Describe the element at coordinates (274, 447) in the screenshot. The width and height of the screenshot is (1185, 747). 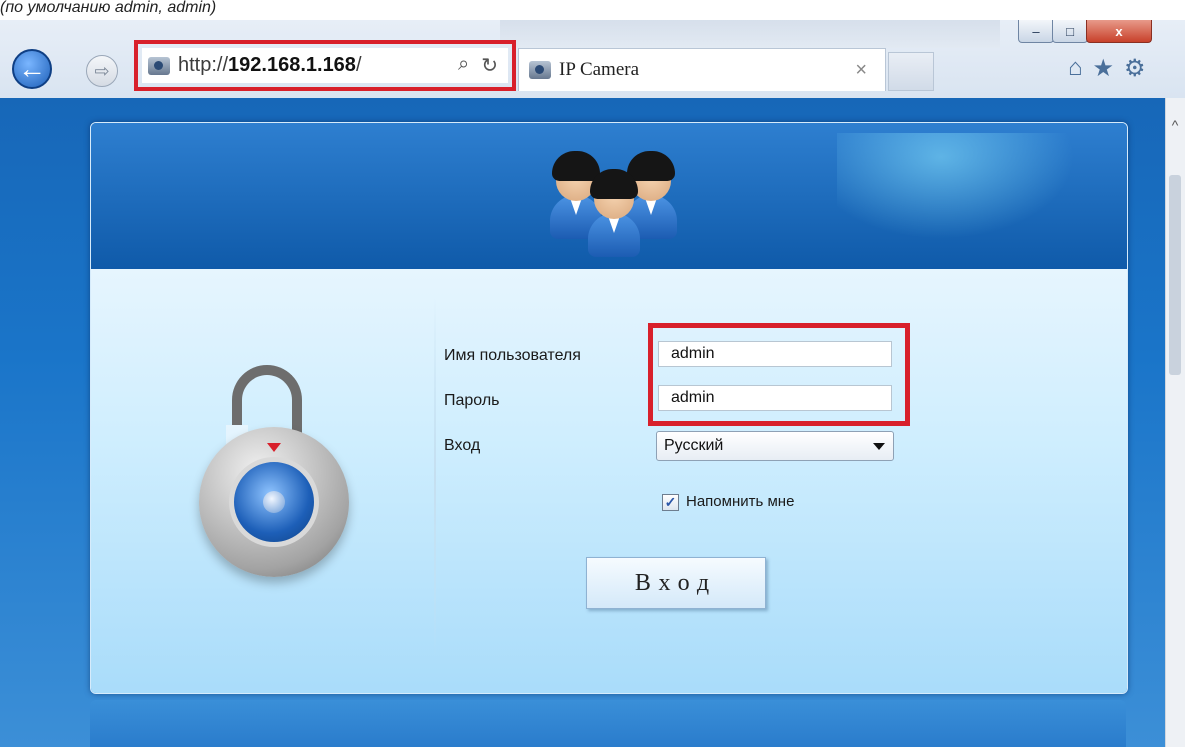
I see `dial-marker-icon` at that location.